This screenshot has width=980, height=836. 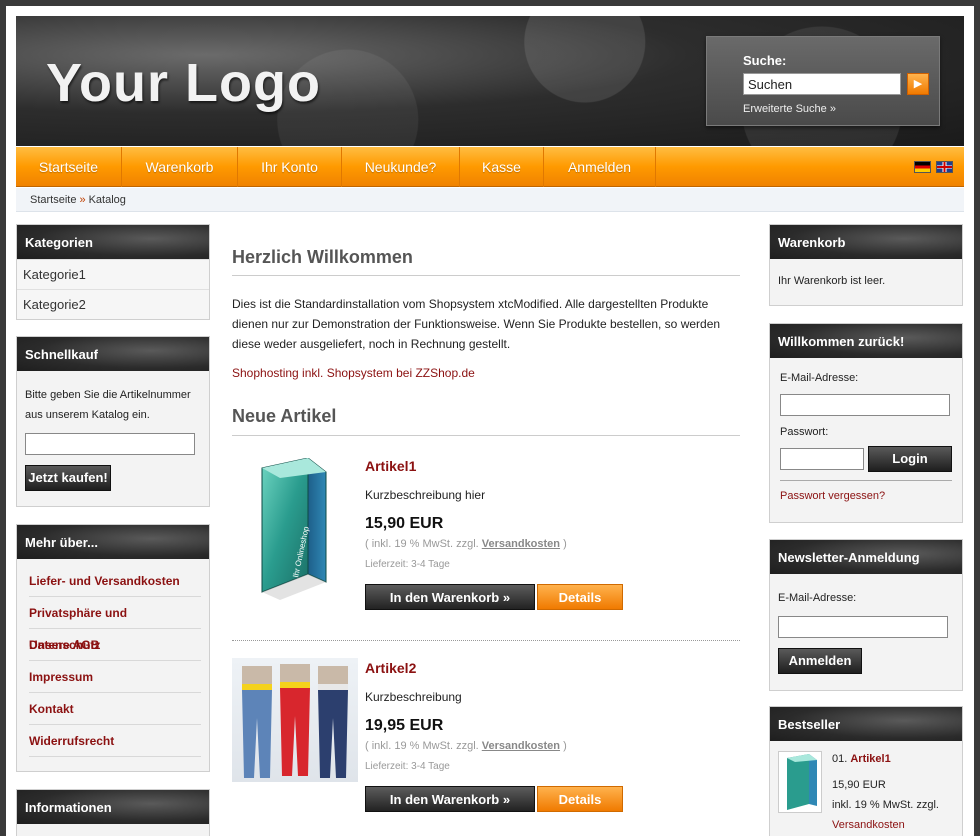 I want to click on search-label: Suche:, so click(x=765, y=60).